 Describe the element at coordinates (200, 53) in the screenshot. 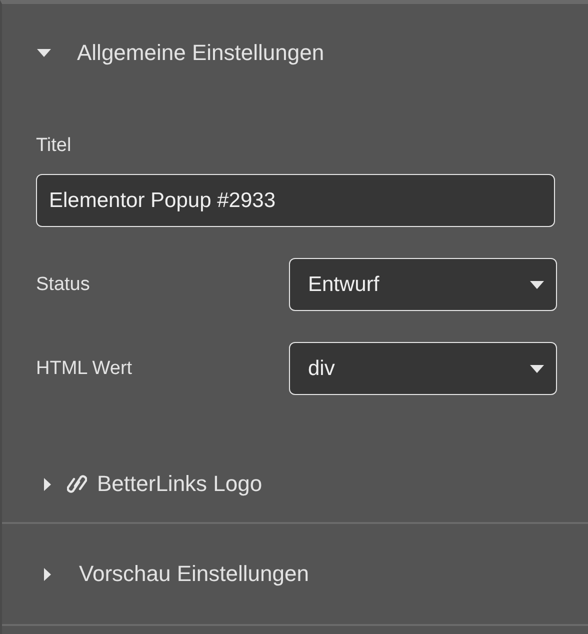

I see `section-header: Allgemeine Einstellungen` at that location.